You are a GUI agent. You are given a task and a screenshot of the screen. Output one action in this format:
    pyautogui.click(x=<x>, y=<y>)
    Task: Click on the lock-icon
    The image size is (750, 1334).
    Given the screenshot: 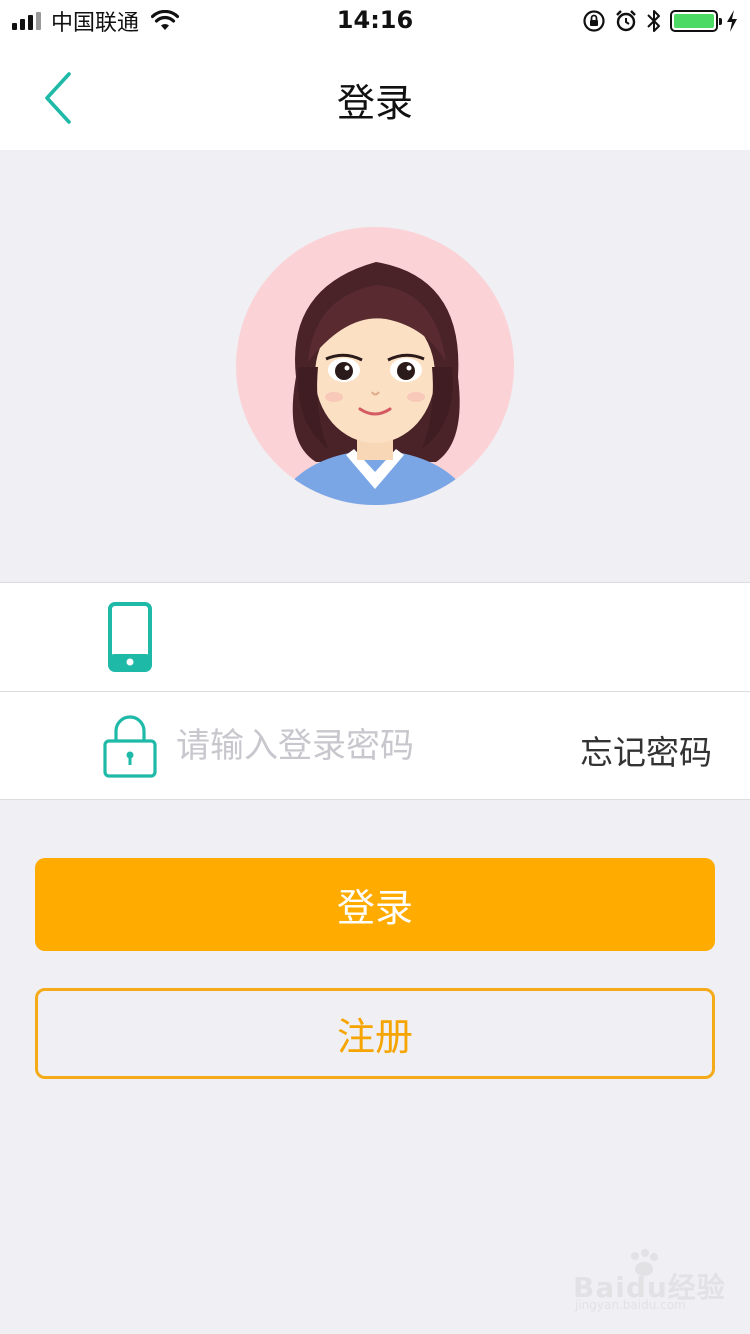 What is the action you would take?
    pyautogui.click(x=130, y=746)
    